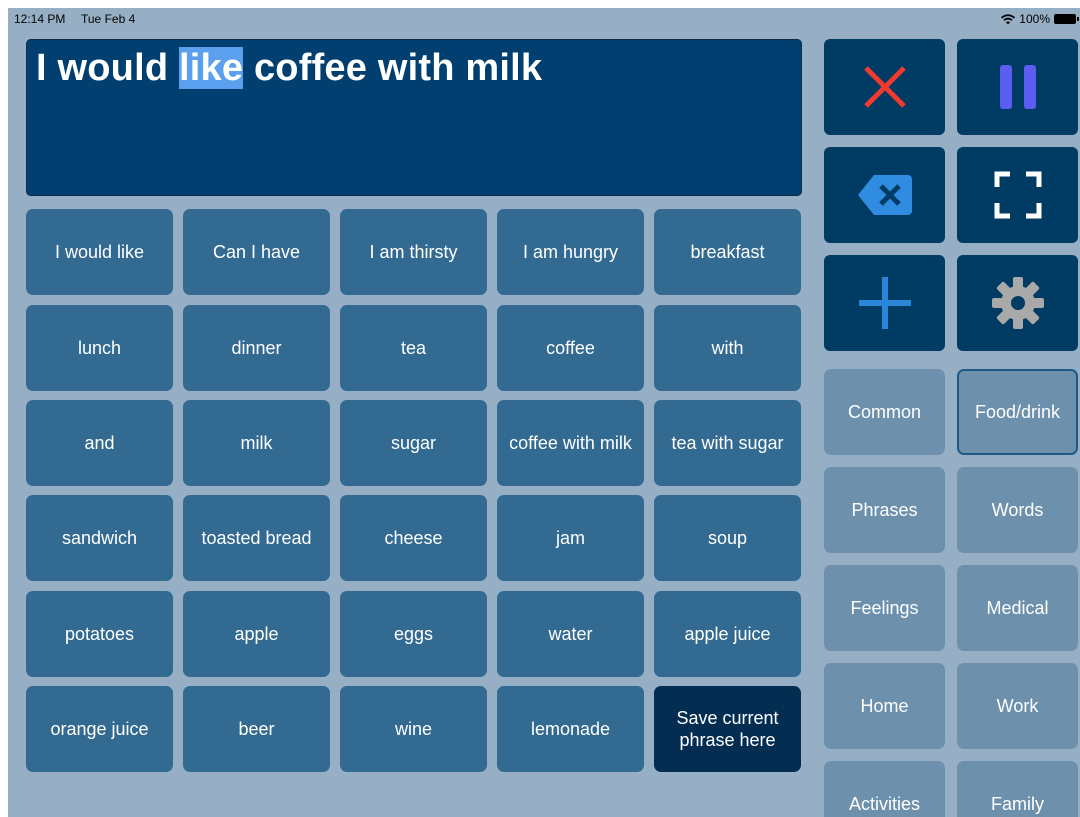 The image size is (1080, 817). I want to click on phrase-tile: orange juice, so click(99, 729).